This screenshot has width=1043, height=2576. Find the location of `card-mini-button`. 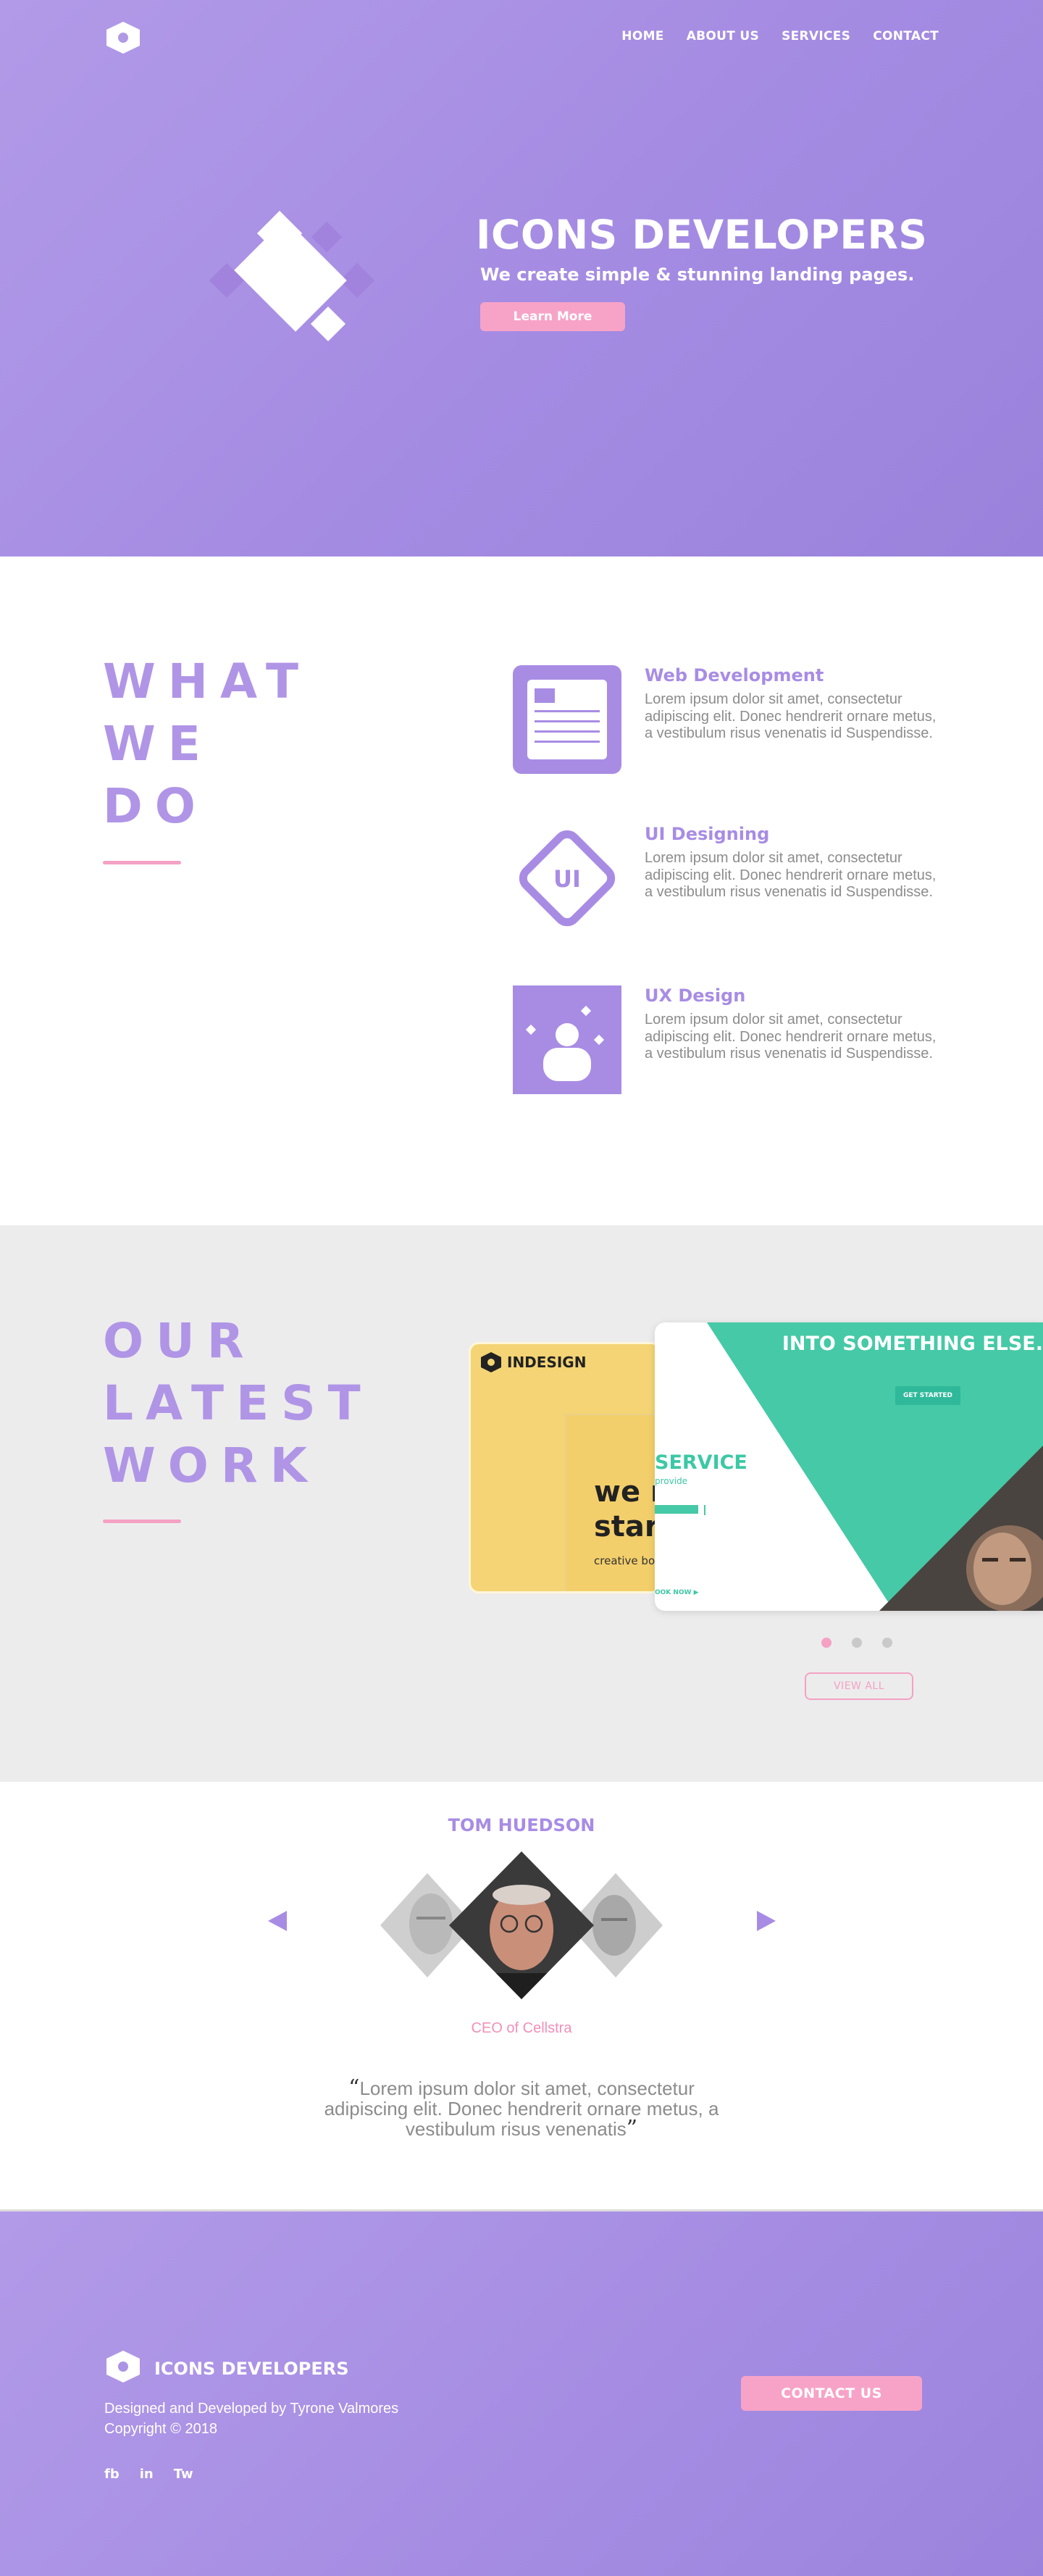

card-mini-button is located at coordinates (676, 1509).